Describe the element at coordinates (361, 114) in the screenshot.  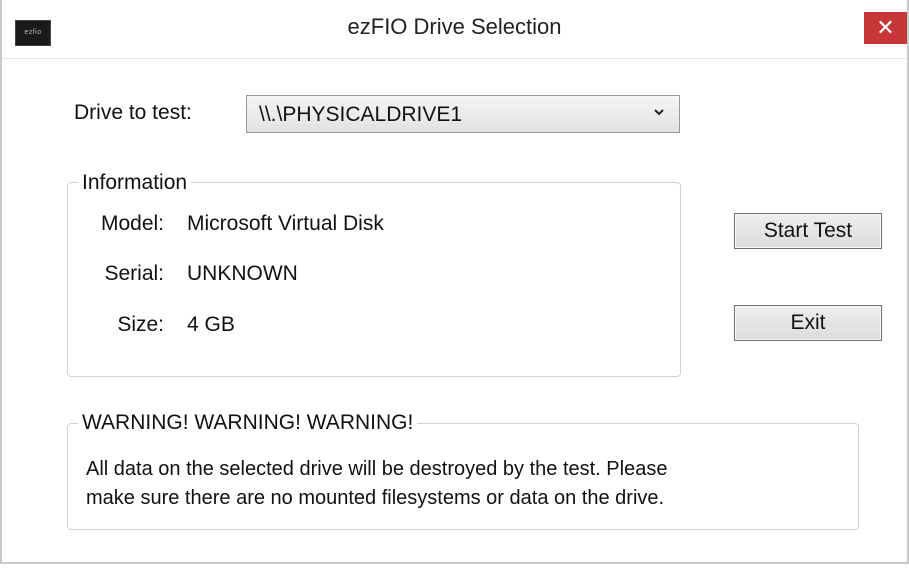
I see `drive-select-value: \\.\PHYSICALDRIVE1` at that location.